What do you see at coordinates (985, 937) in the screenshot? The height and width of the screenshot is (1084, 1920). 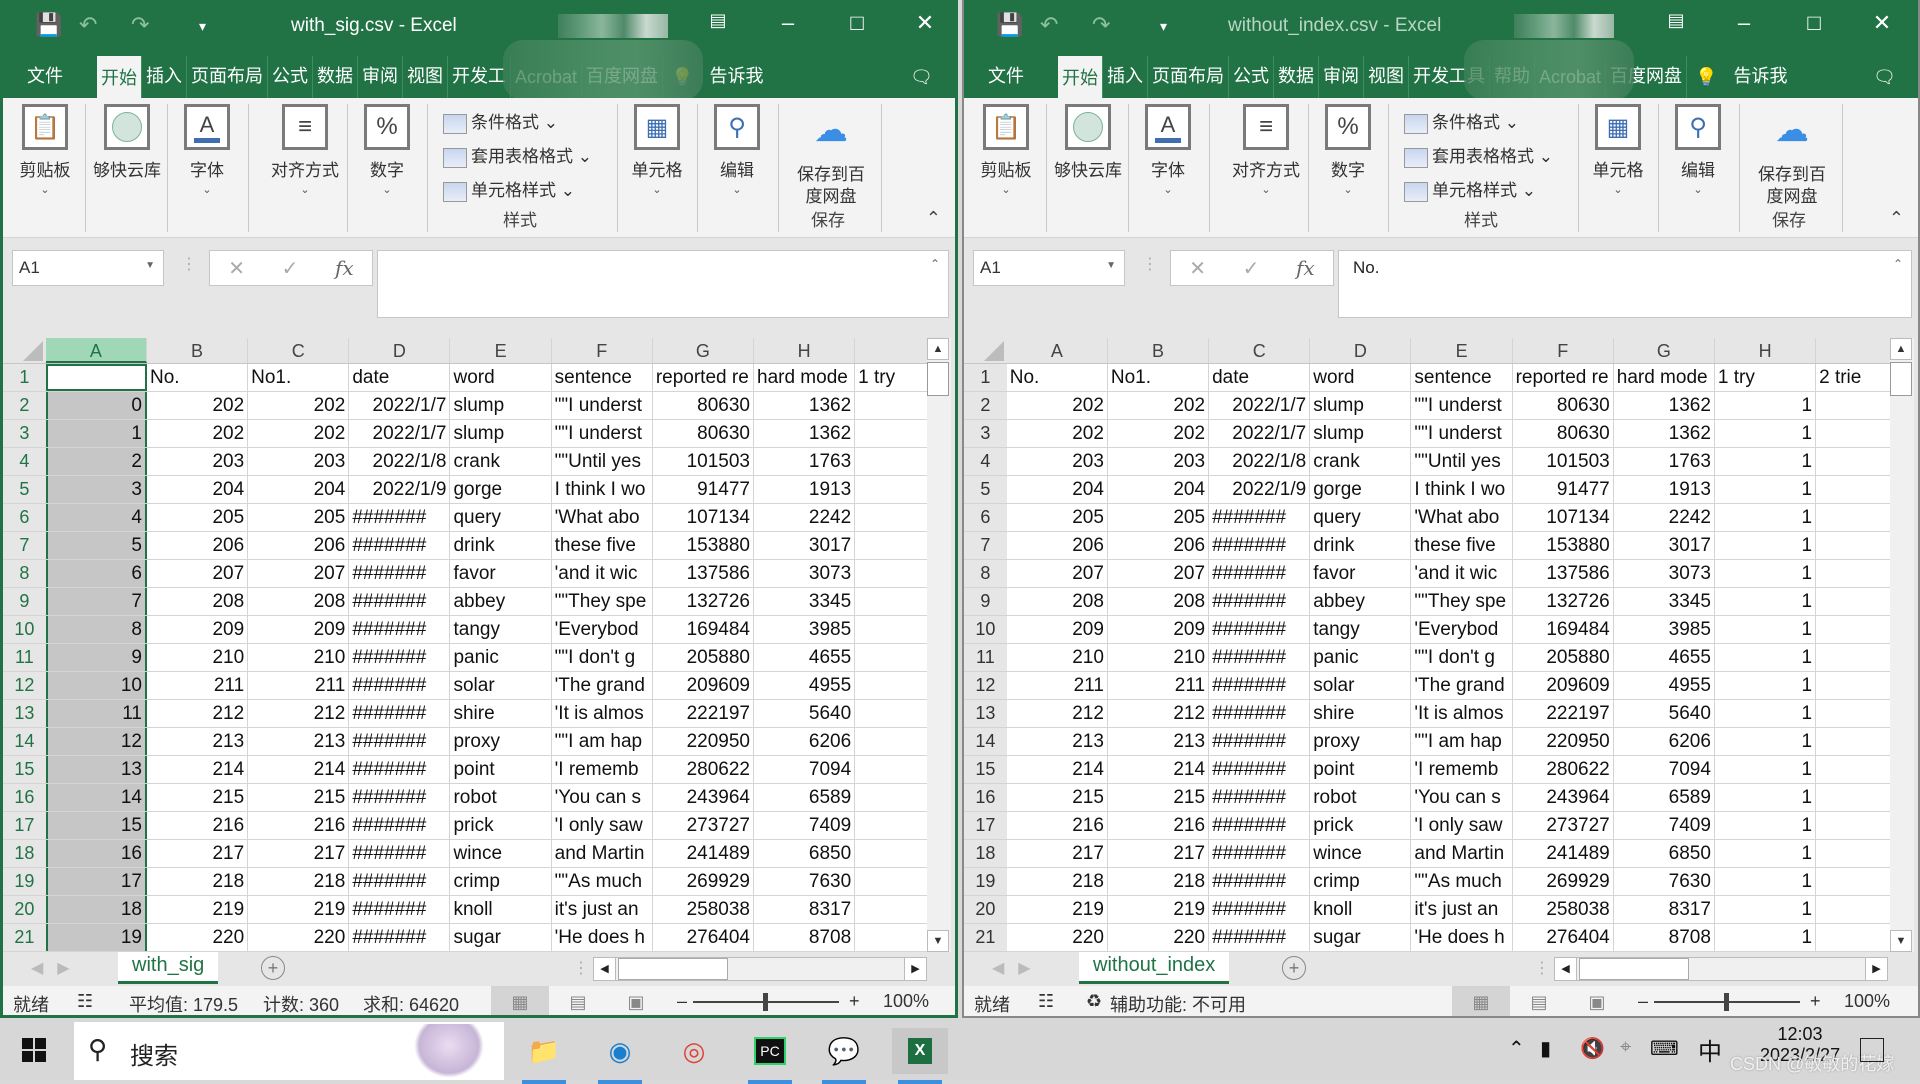 I see `row-header: 21` at bounding box center [985, 937].